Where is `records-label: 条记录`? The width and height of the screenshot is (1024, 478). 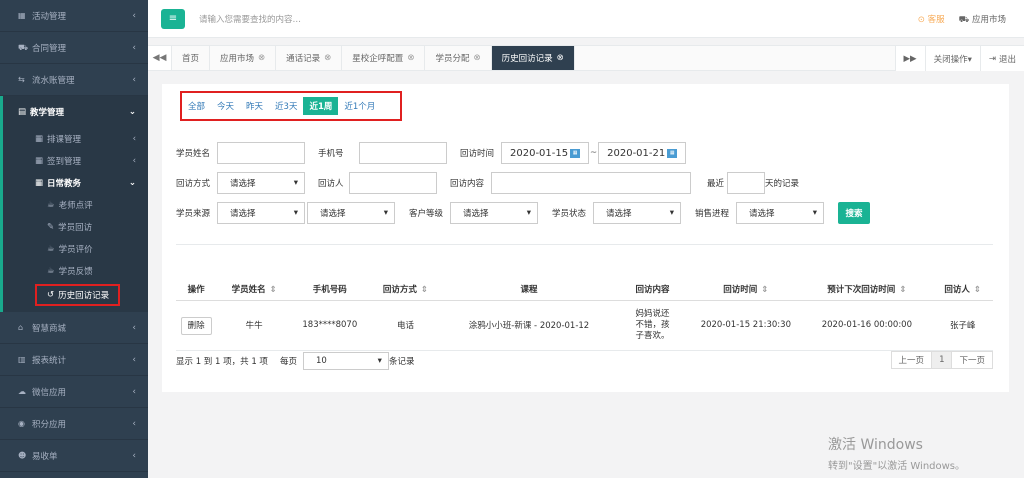
records-label: 条记录 is located at coordinates (401, 362).